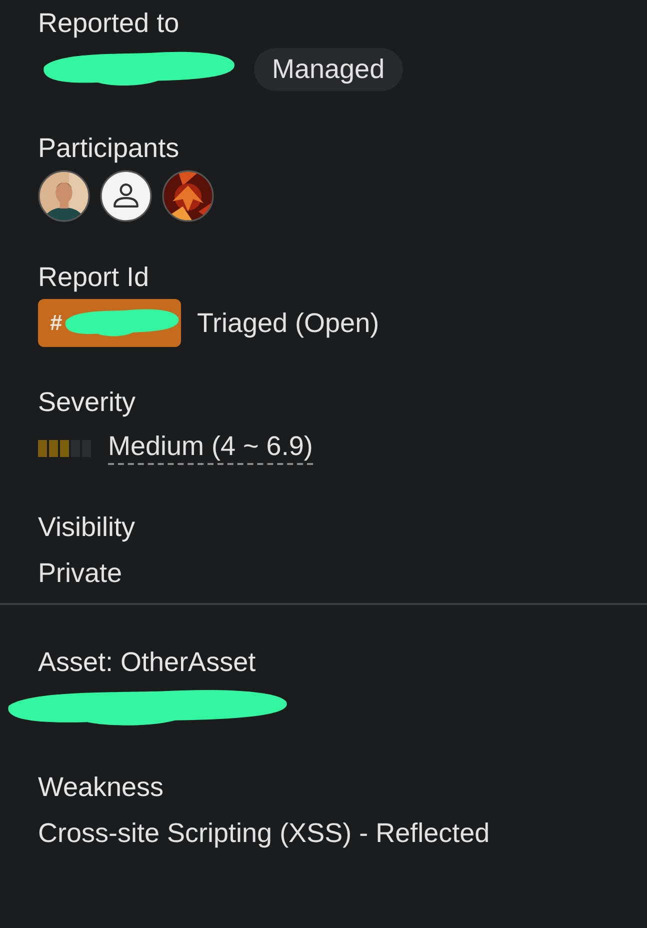  I want to click on field-label: Asset: OtherAsset, so click(147, 662).